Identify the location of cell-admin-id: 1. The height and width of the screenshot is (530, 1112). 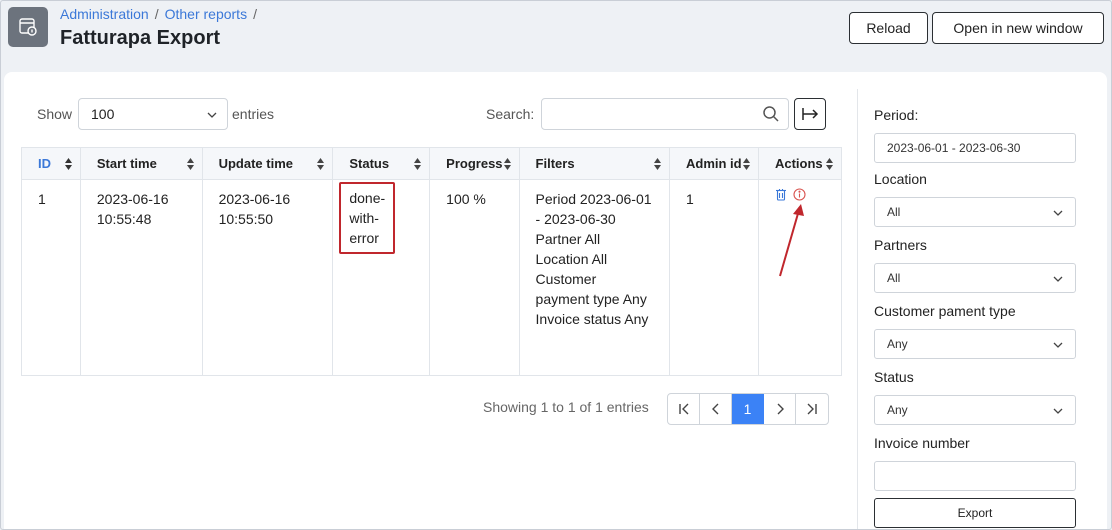
(713, 277).